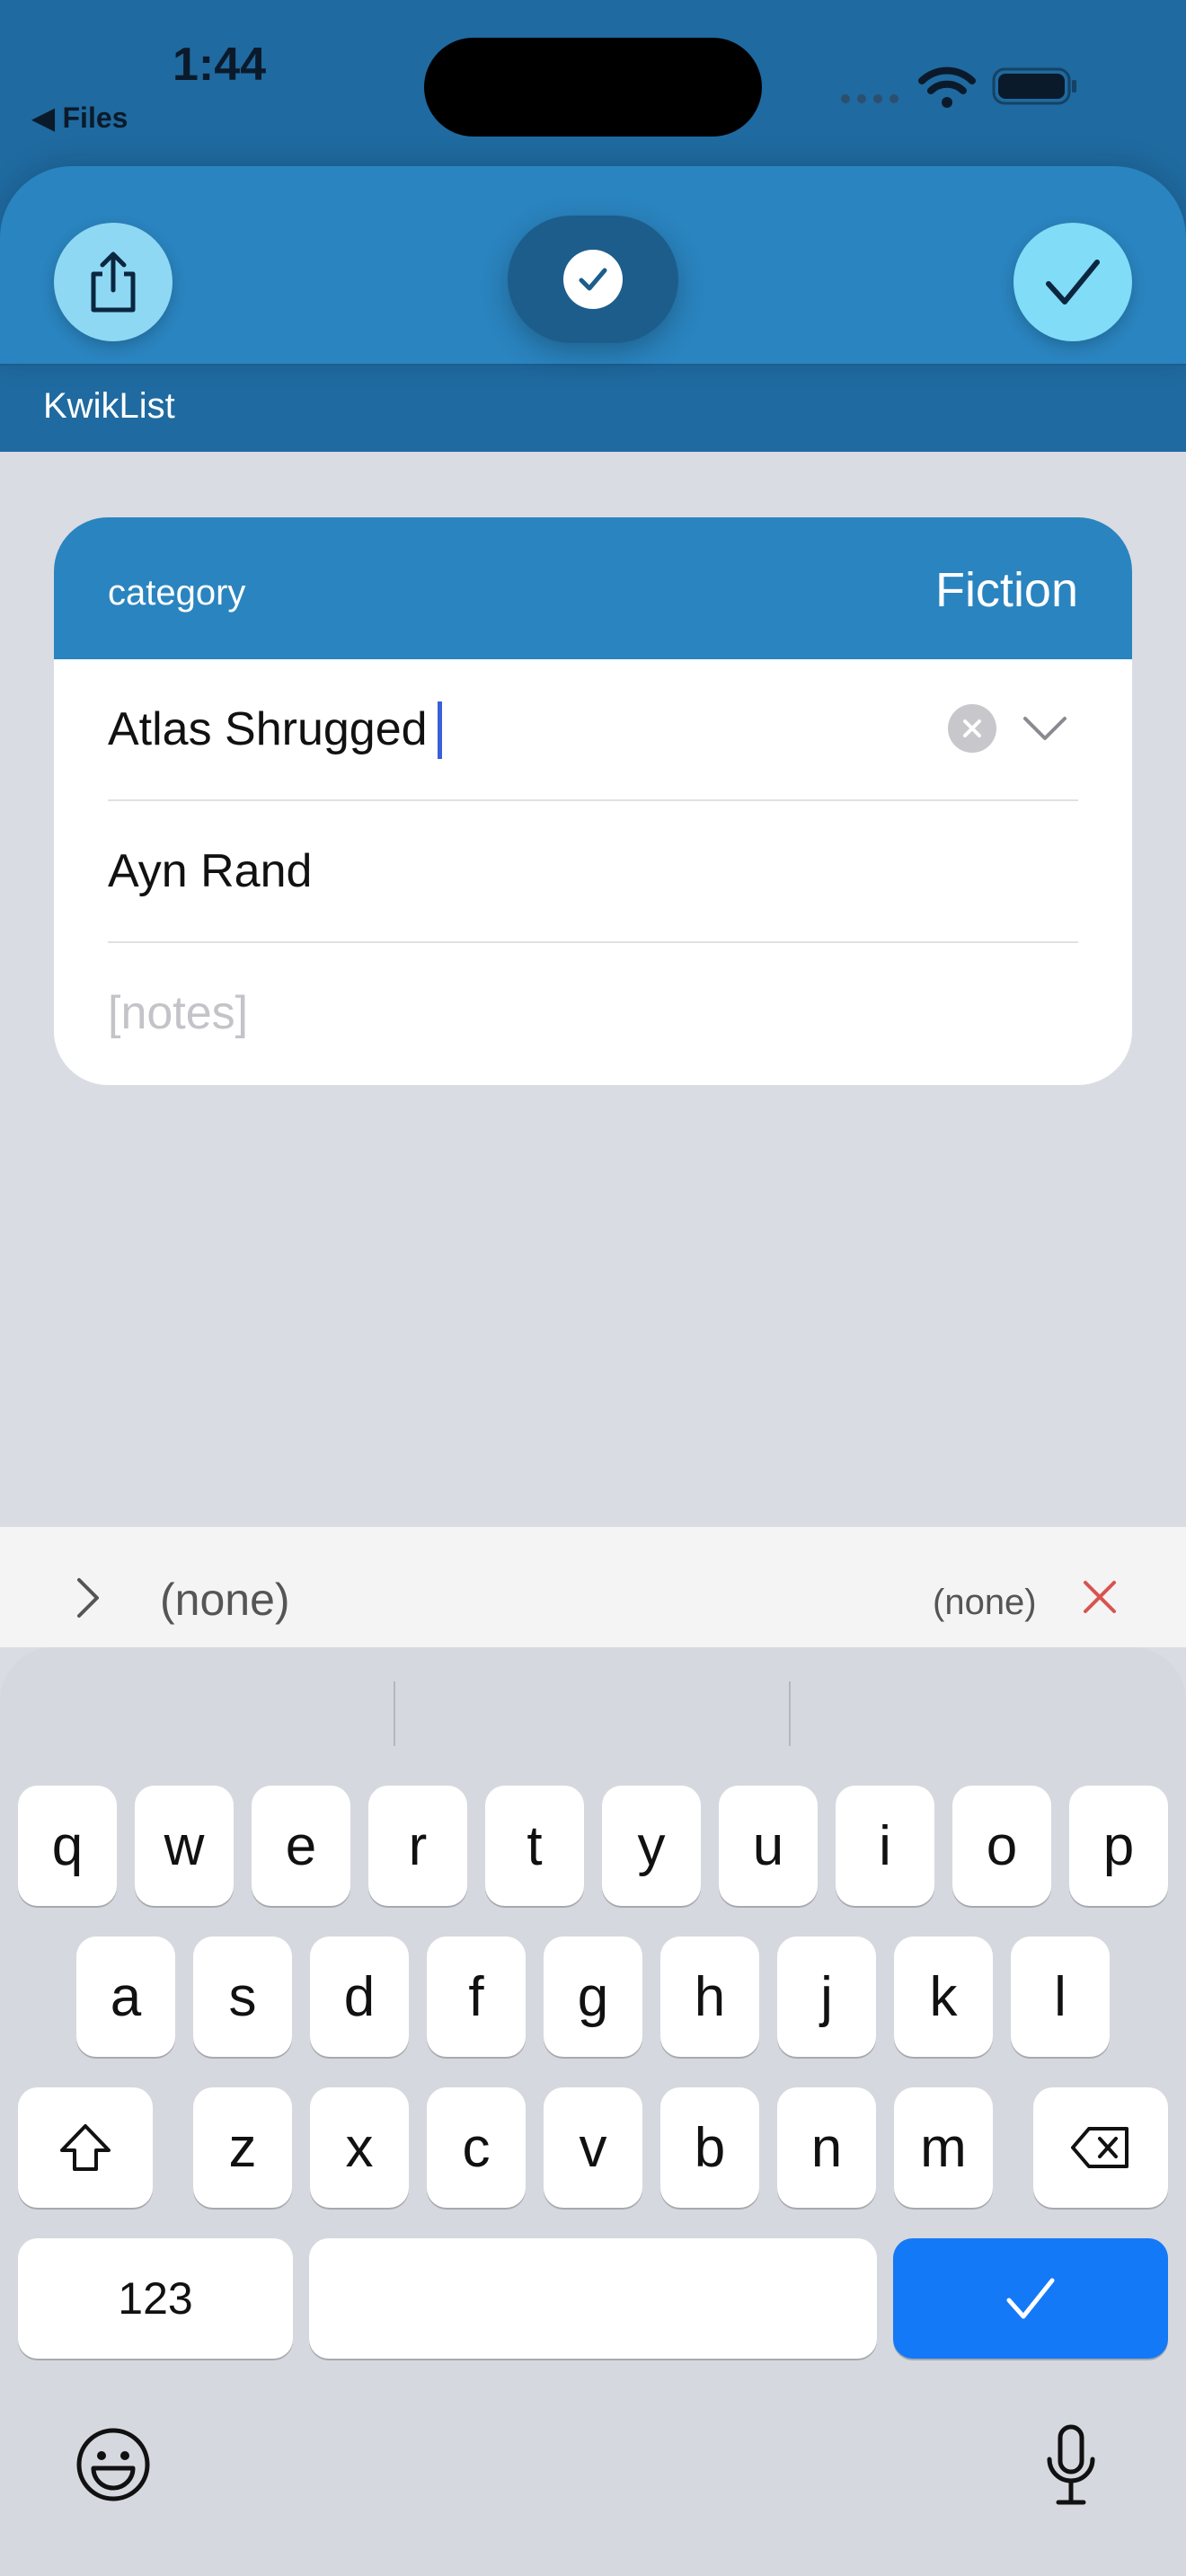 This screenshot has width=1186, height=2576. Describe the element at coordinates (113, 2464) in the screenshot. I see `emoji-icon` at that location.